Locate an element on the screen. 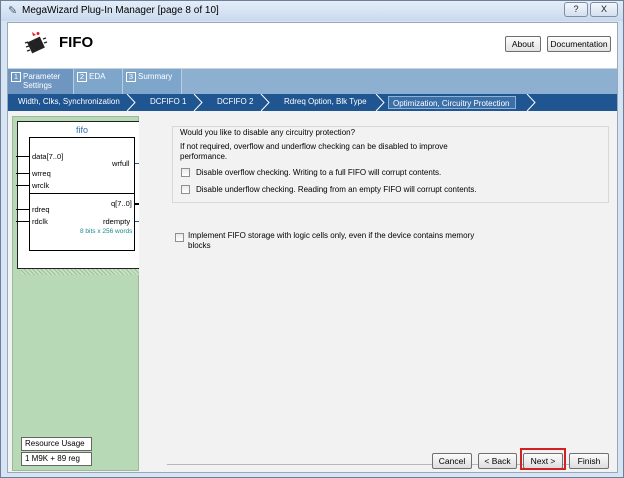  pin-wrreq: wrreq is located at coordinates (41, 173).